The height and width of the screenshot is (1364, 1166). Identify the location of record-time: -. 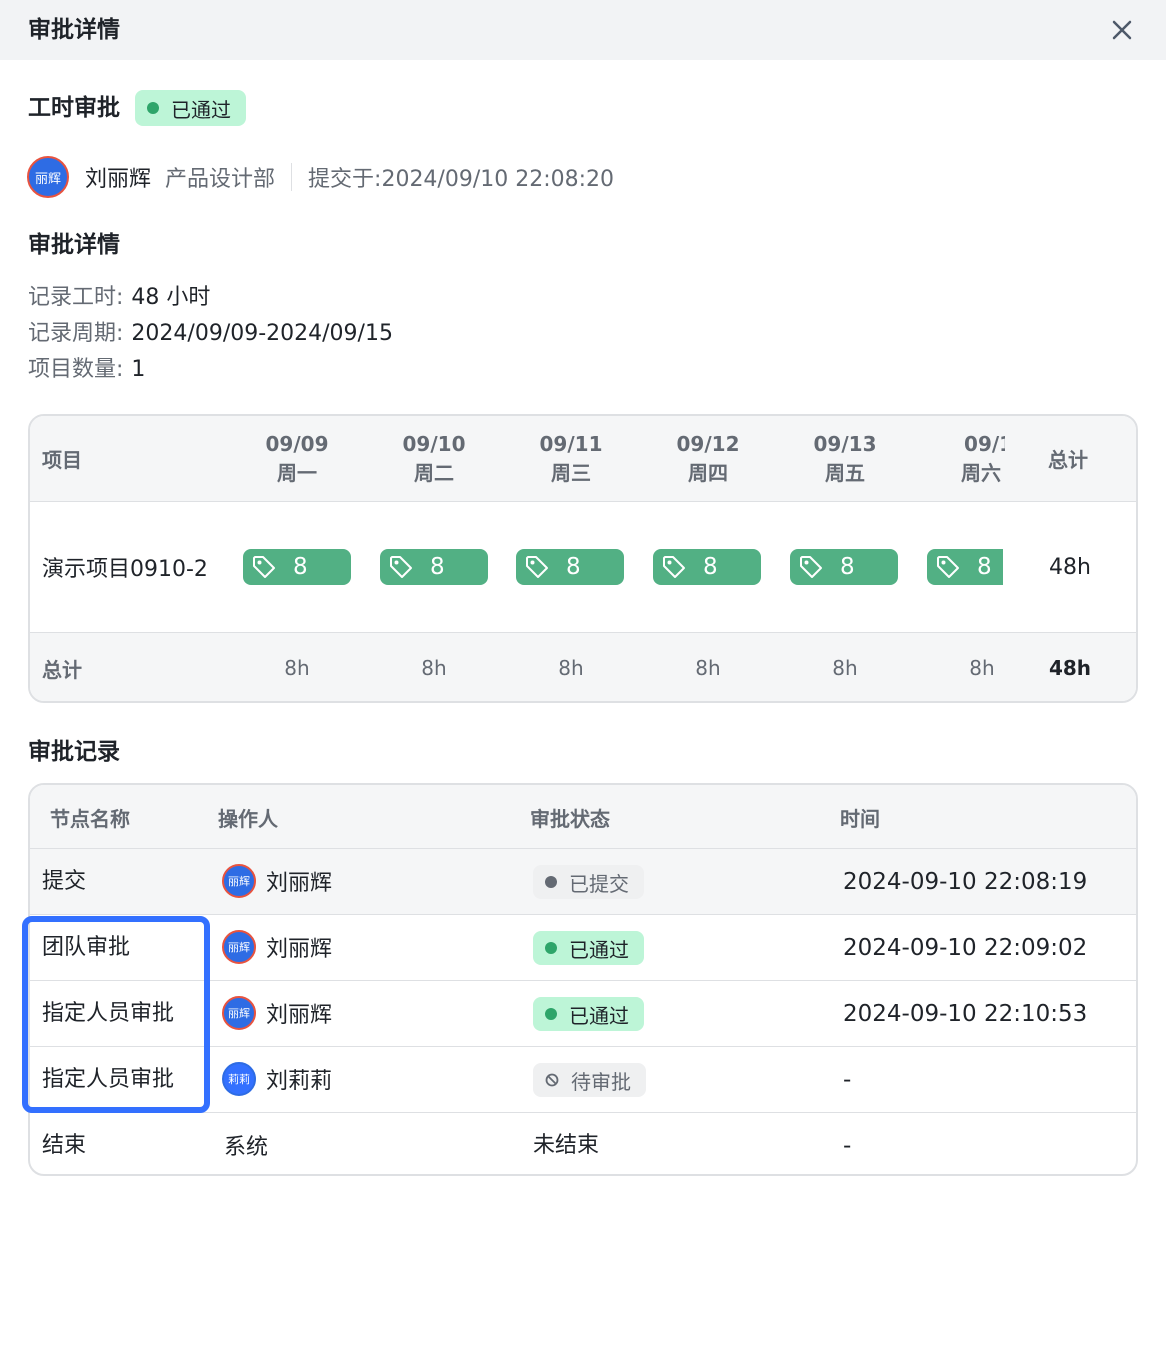
(847, 1080).